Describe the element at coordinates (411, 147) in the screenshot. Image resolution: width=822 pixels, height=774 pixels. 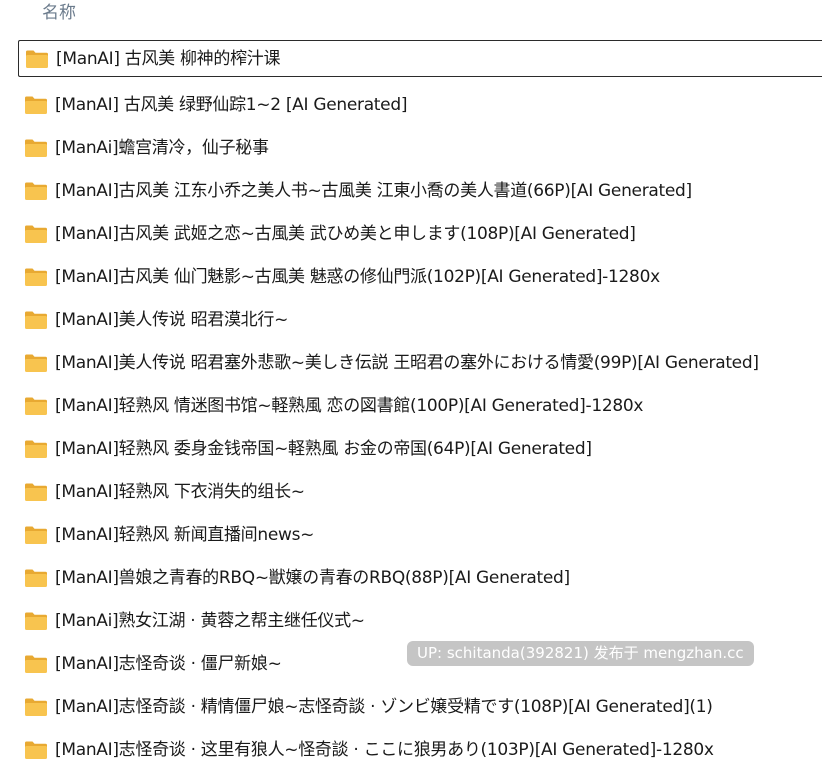
I see `folder-row: [ManAi]蟾宫清冷，仙子秘事` at that location.